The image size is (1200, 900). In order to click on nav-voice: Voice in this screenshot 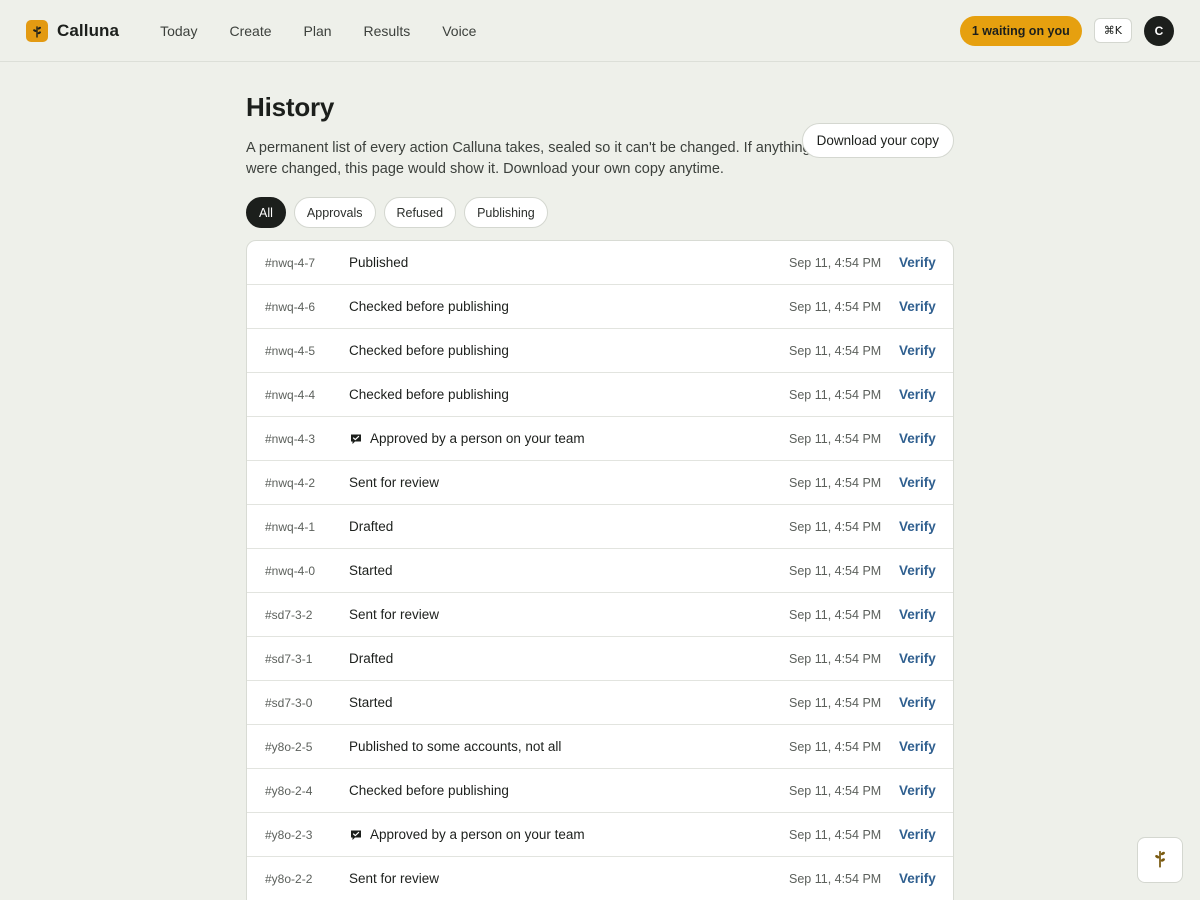, I will do `click(459, 31)`.